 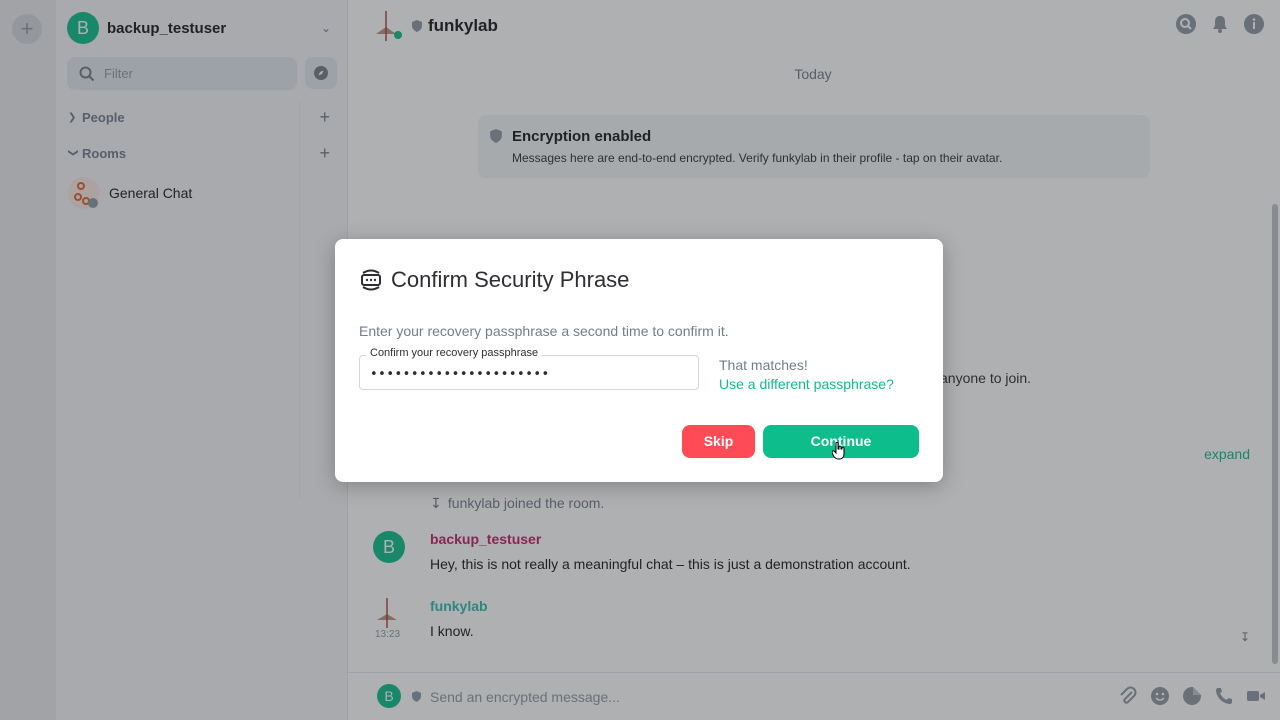 What do you see at coordinates (838, 451) in the screenshot?
I see `mouse-cursor-icon` at bounding box center [838, 451].